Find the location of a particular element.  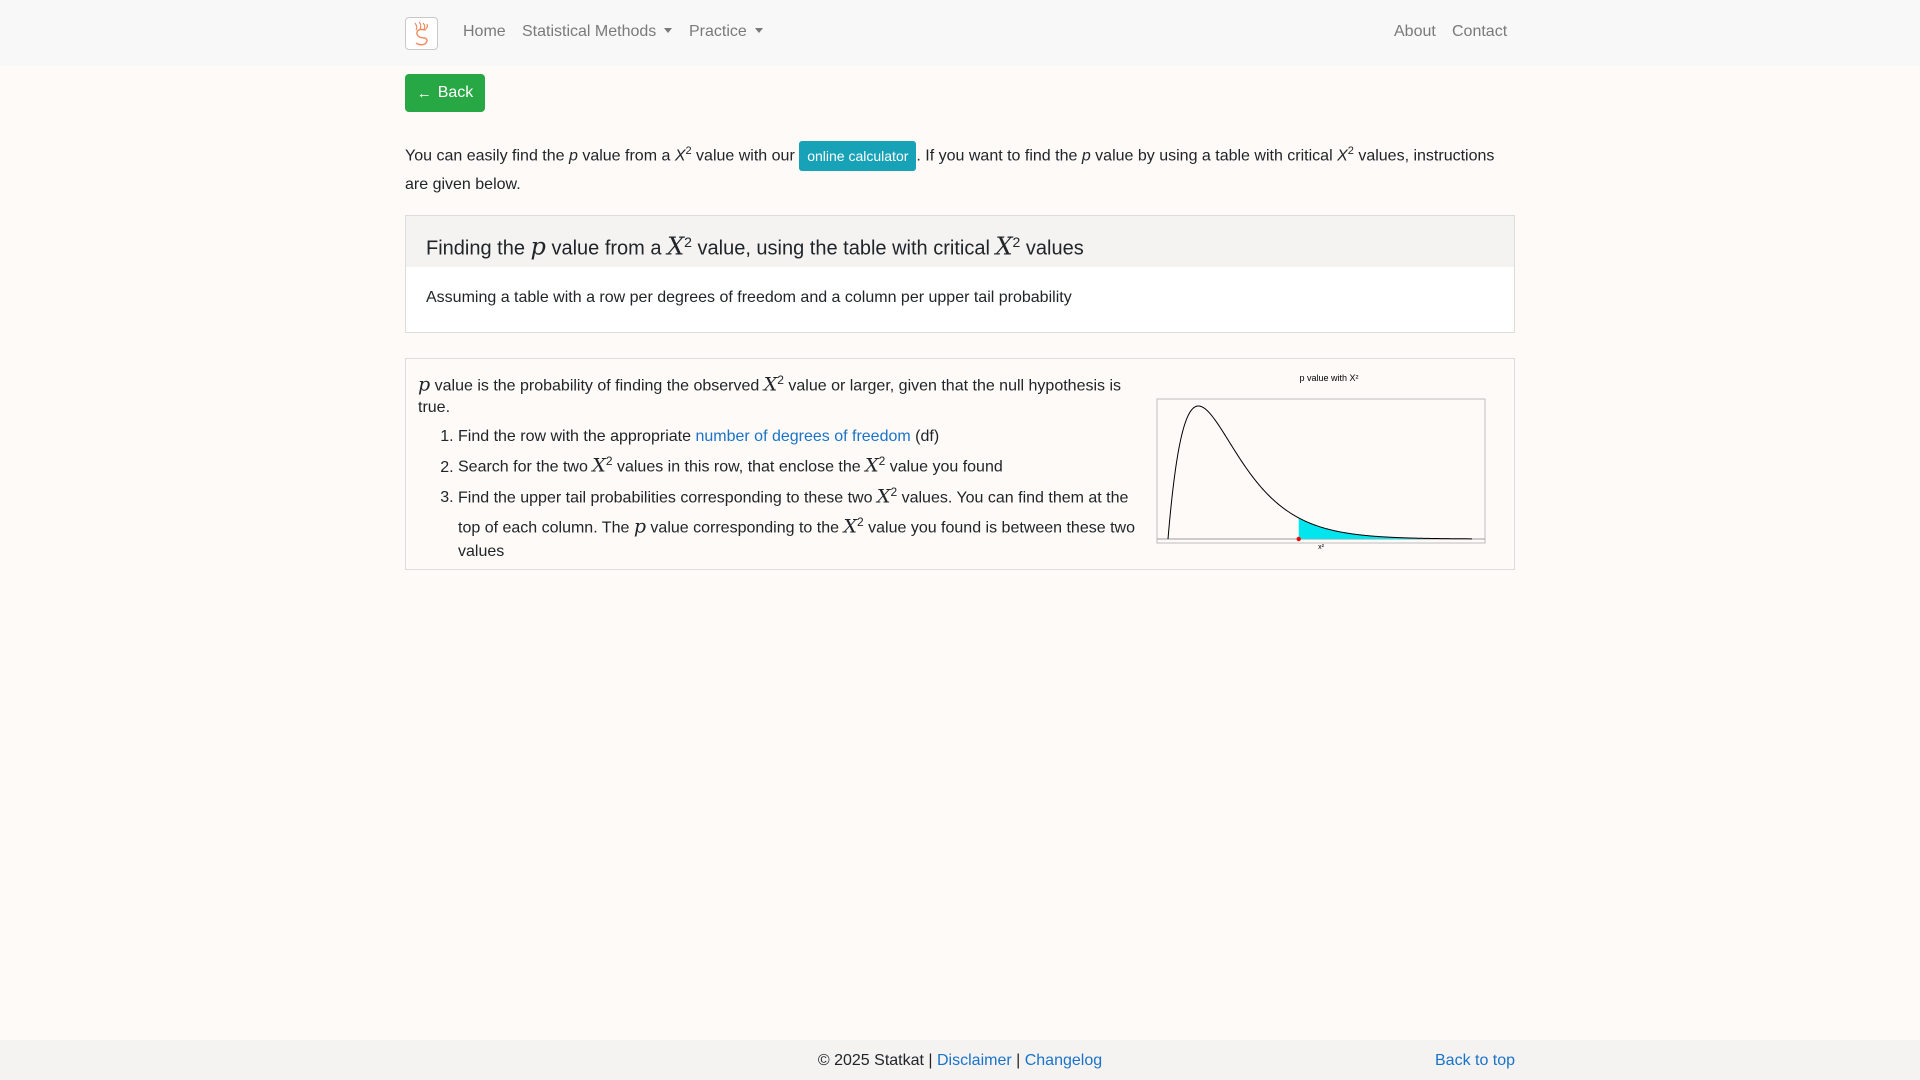

statkat-logo is located at coordinates (421, 33).